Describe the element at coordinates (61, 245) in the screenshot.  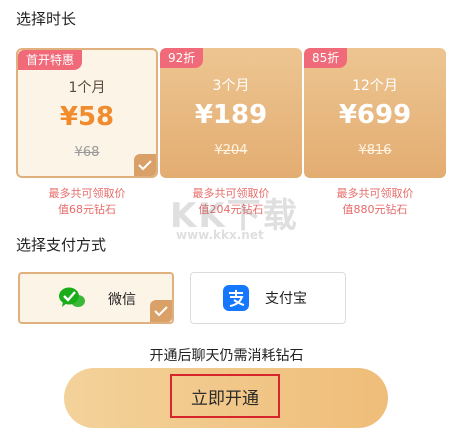
I see `payment-section-title: 选择支付方式` at that location.